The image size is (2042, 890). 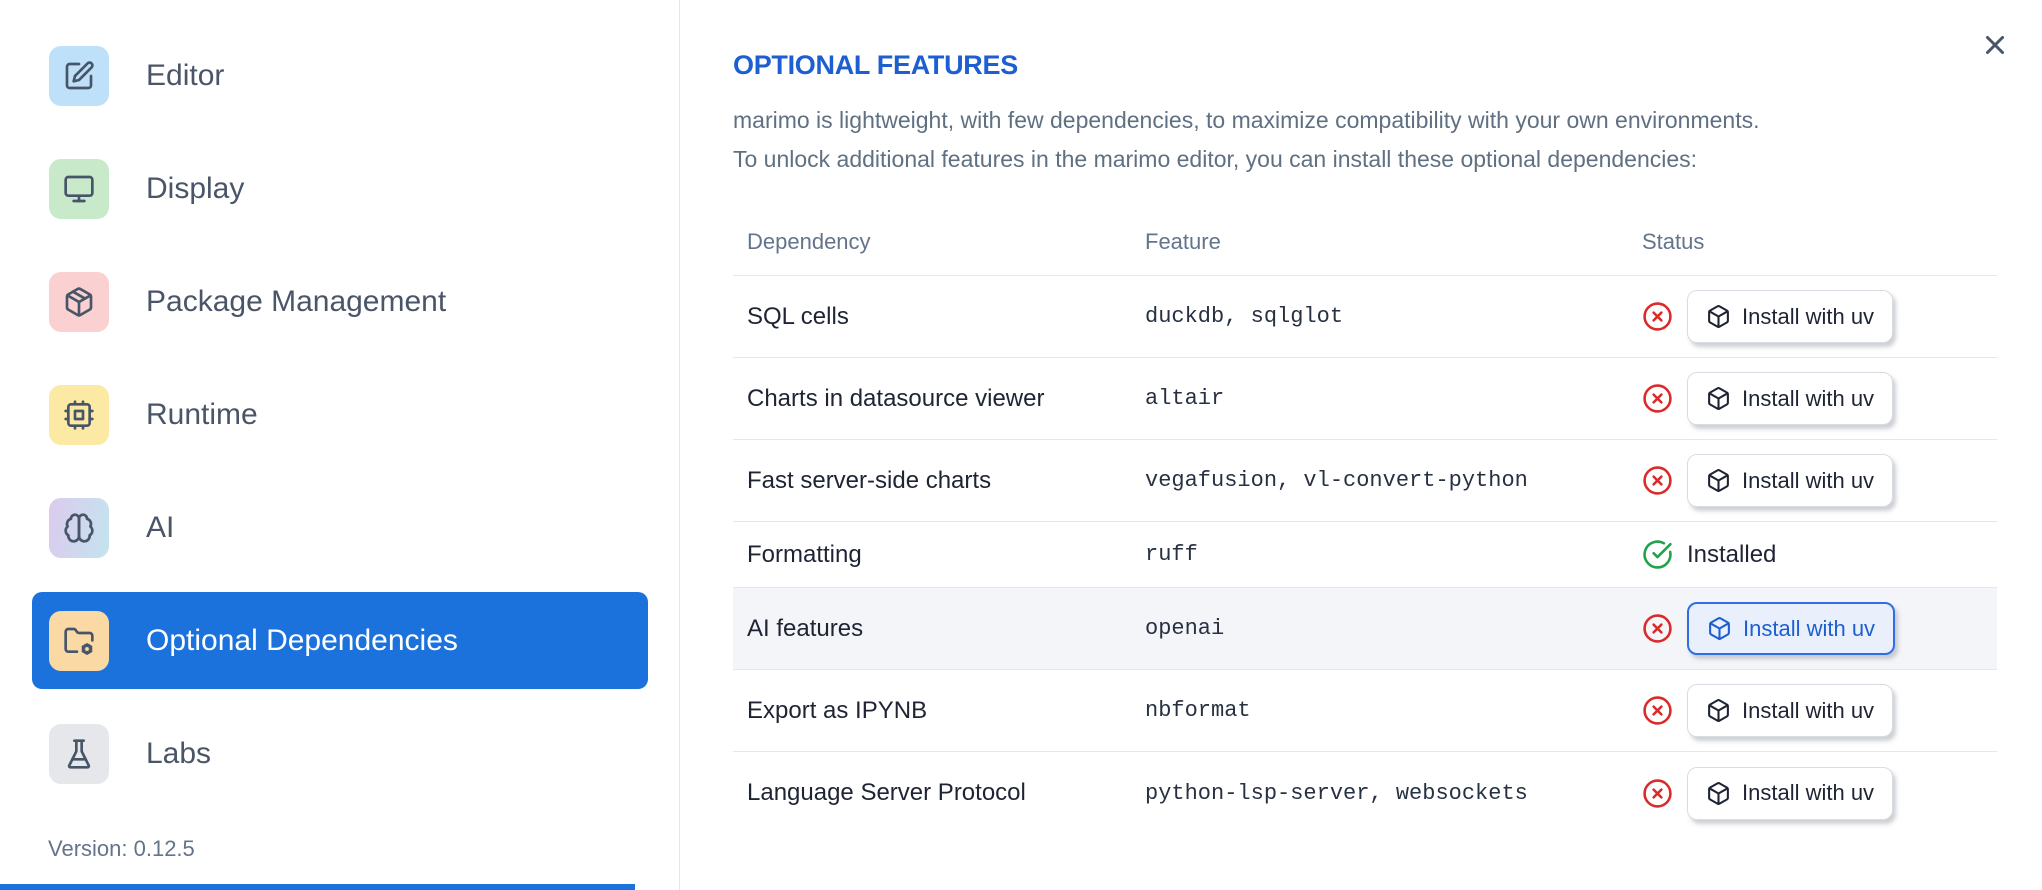 What do you see at coordinates (798, 316) in the screenshot?
I see `dependency-cell: SQL cells` at bounding box center [798, 316].